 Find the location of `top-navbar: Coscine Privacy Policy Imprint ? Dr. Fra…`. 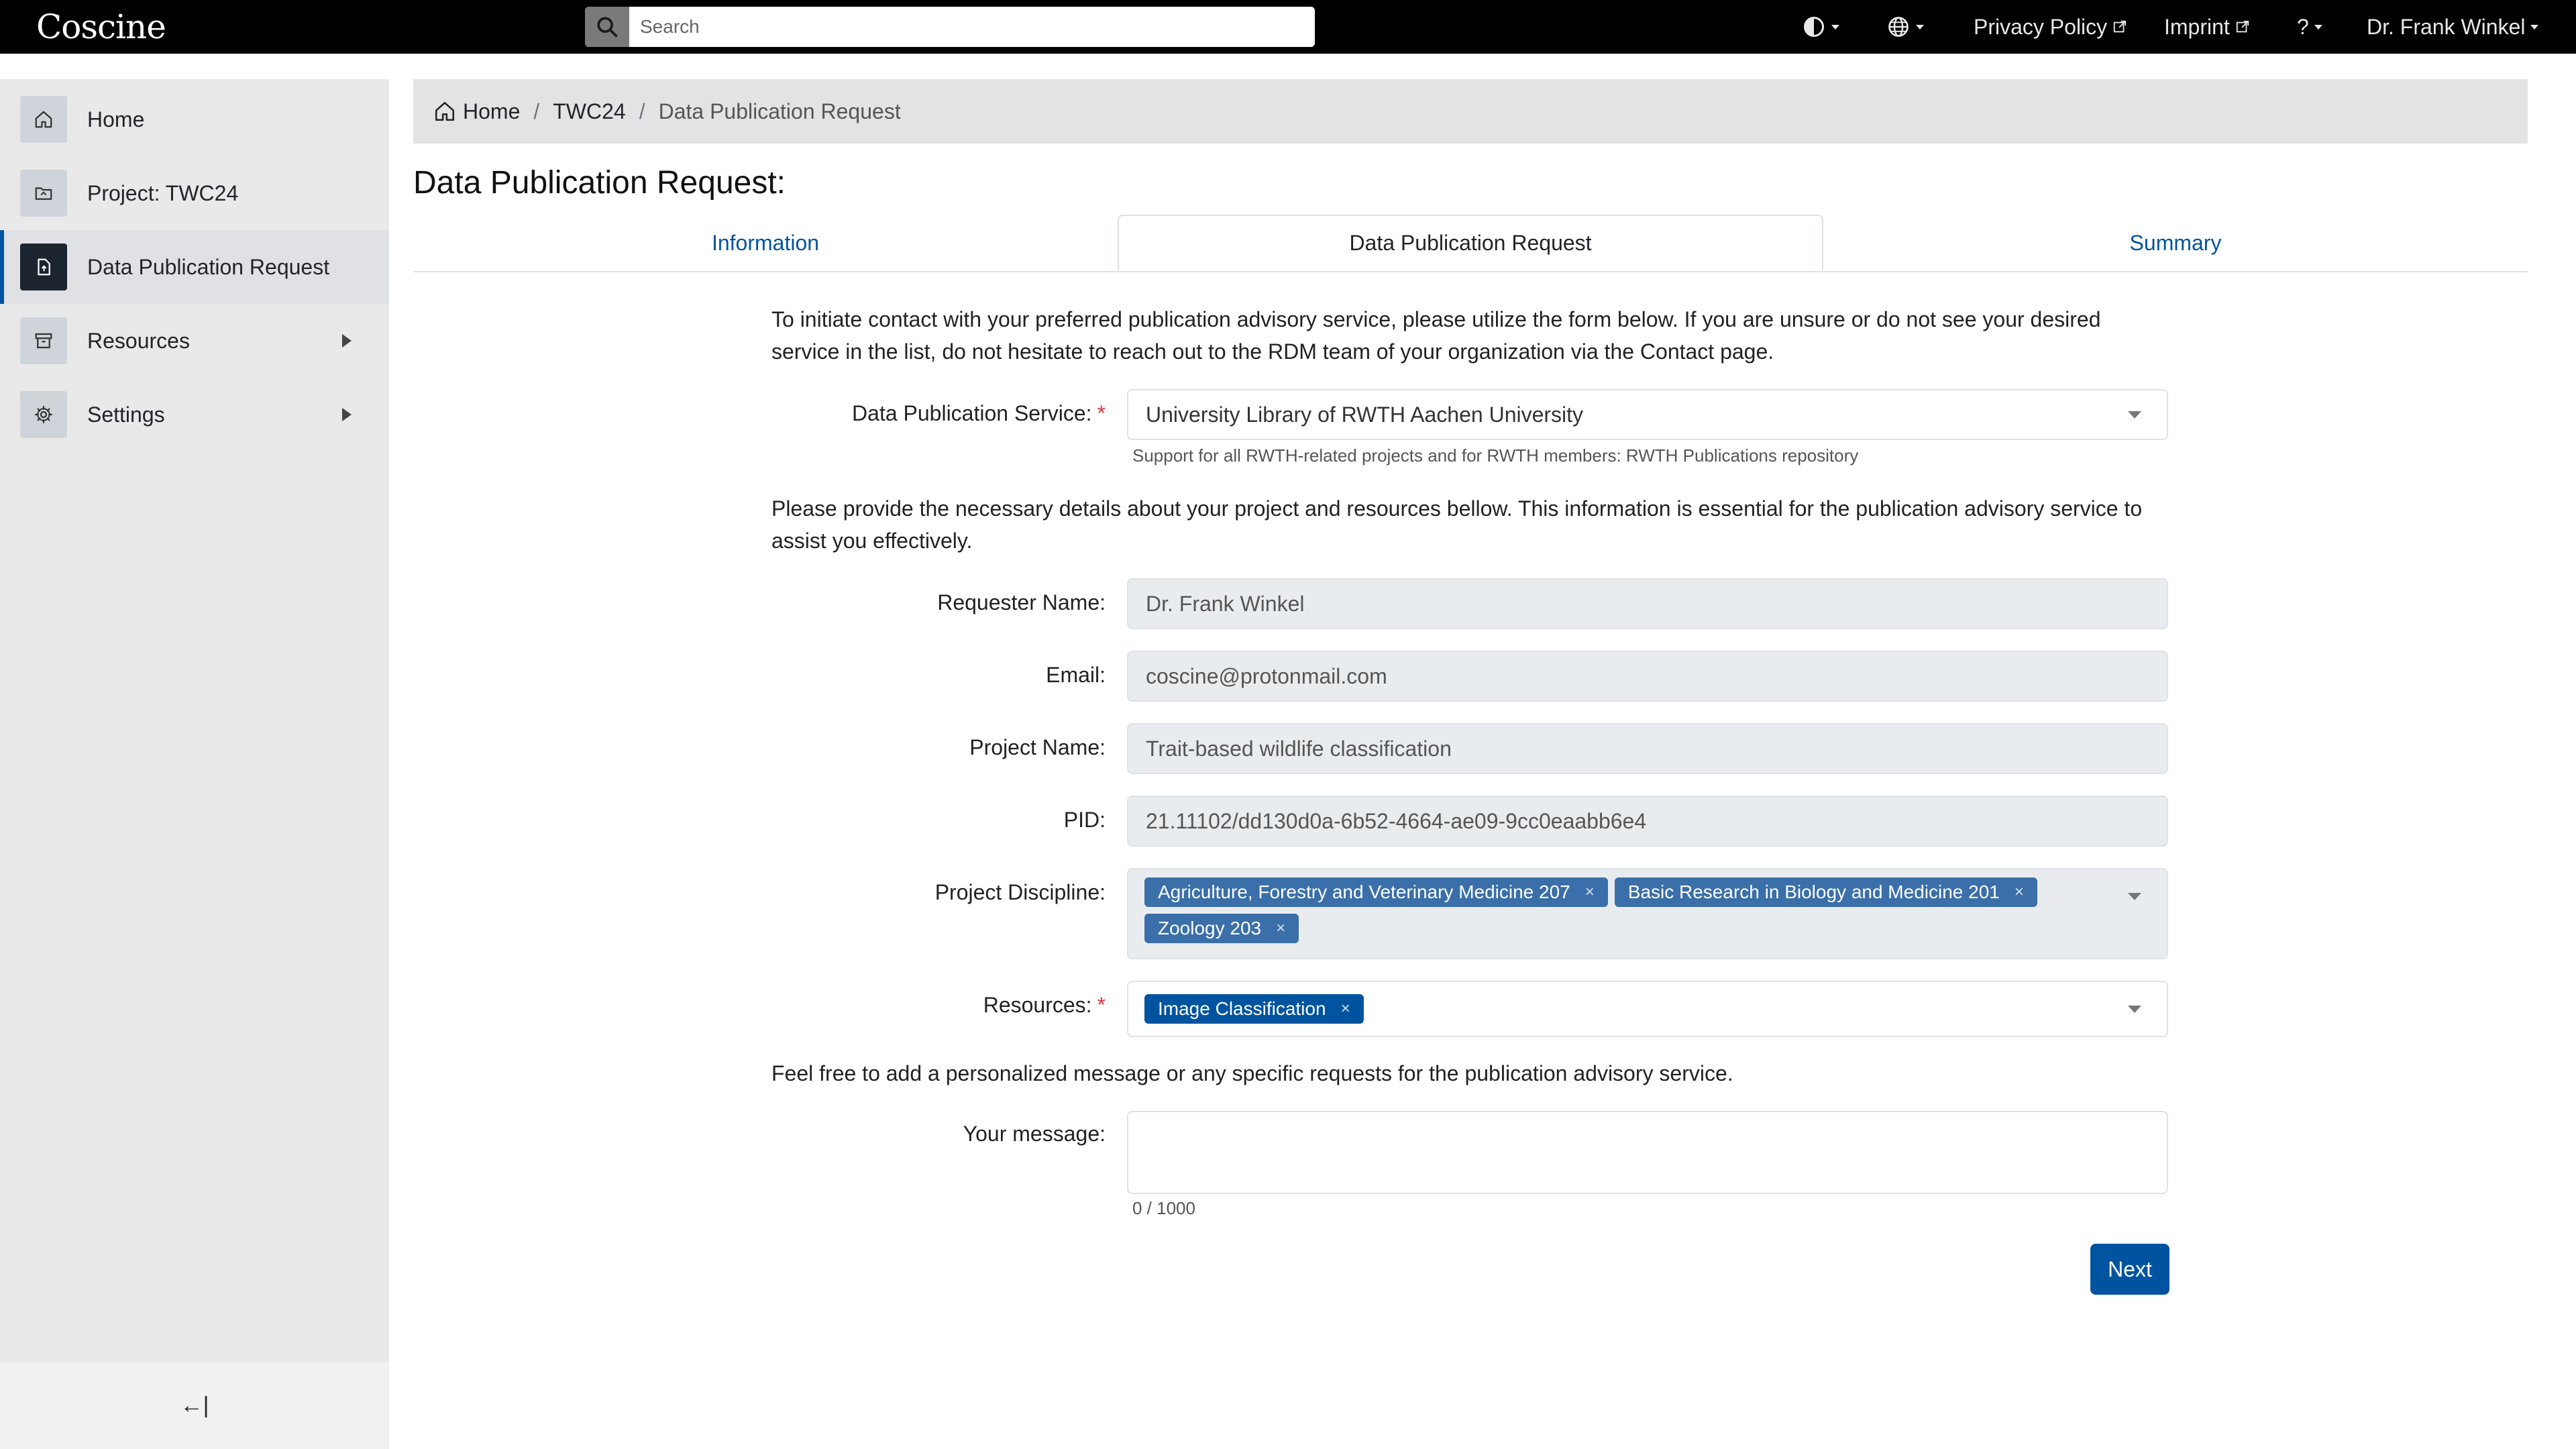

top-navbar: Coscine Privacy Policy Imprint ? Dr. Fra… is located at coordinates (1288, 27).